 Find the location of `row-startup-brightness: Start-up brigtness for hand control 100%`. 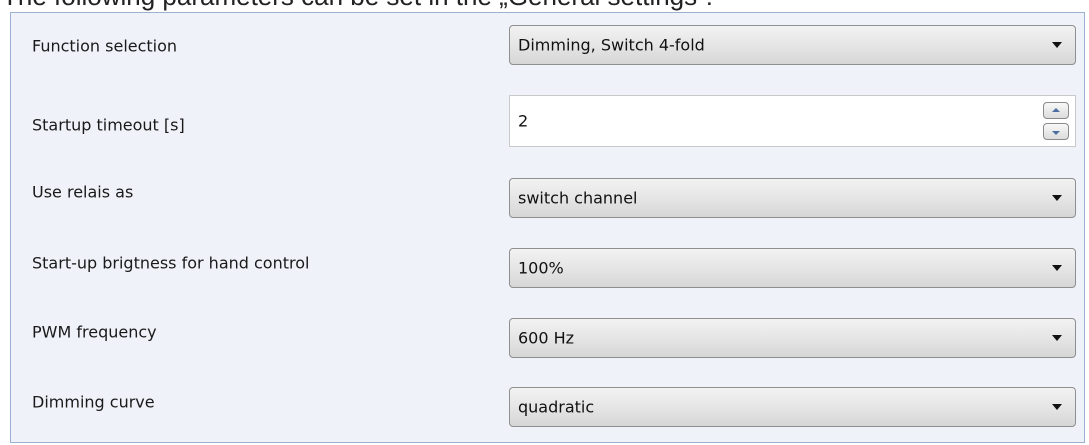

row-startup-brightness: Start-up brigtness for hand control 100% is located at coordinates (547, 263).